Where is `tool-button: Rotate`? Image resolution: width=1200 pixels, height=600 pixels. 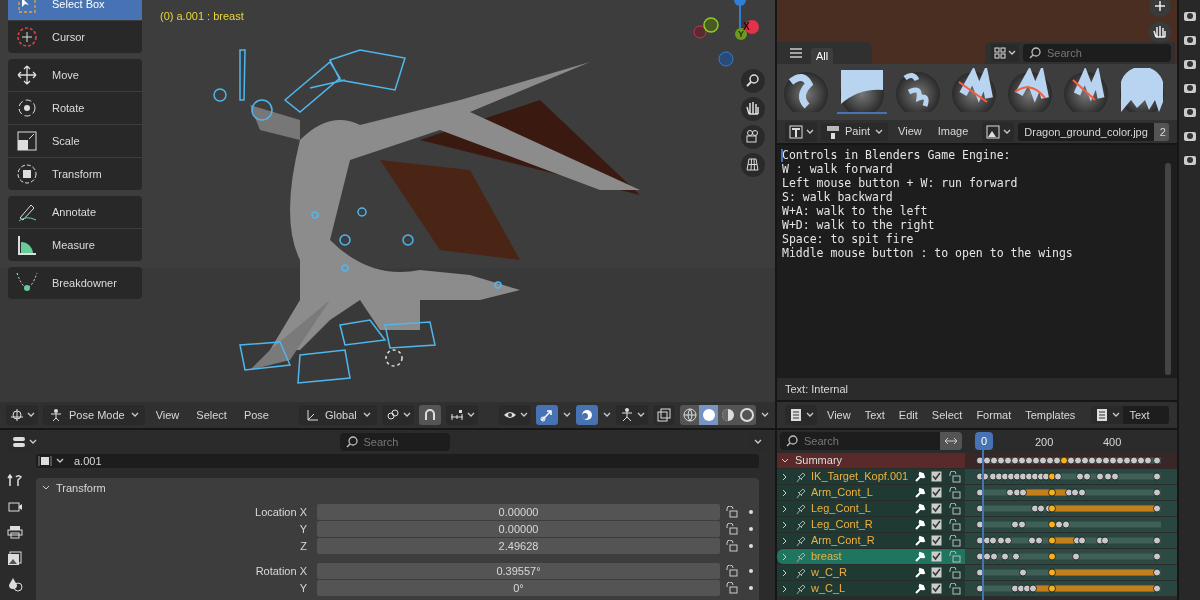 tool-button: Rotate is located at coordinates (75, 108).